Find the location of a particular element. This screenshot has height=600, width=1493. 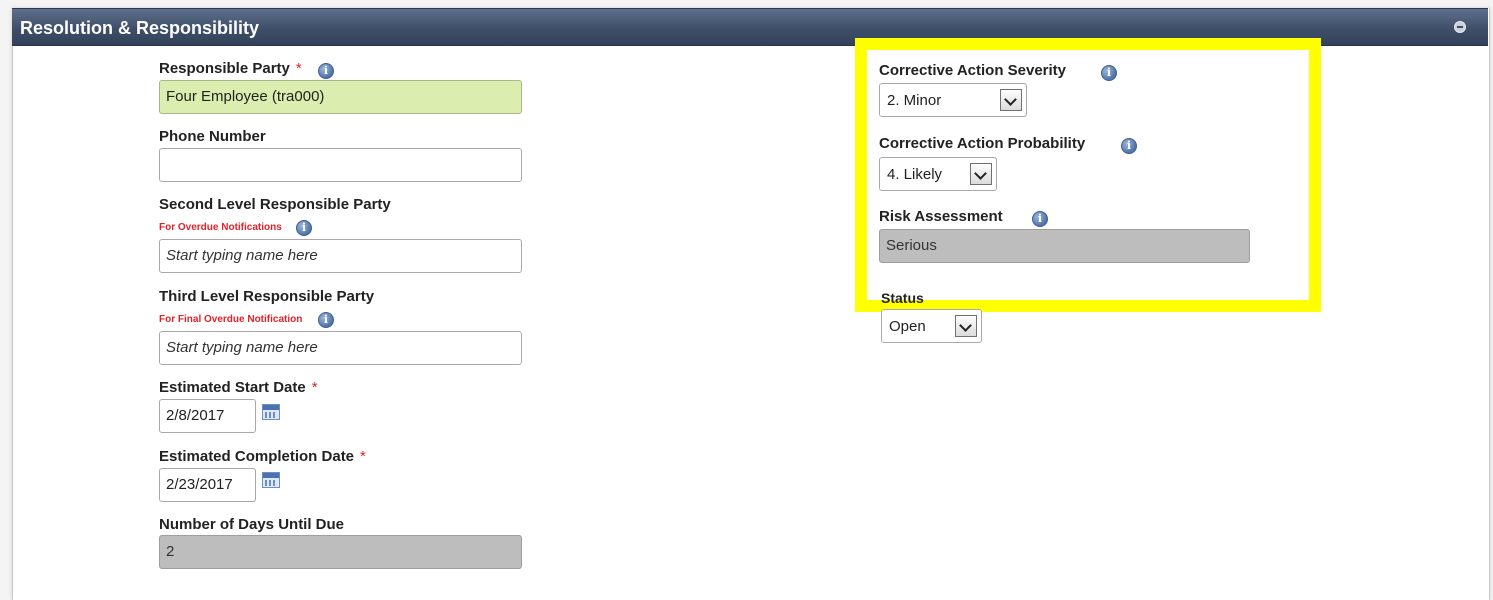

status-value: Open is located at coordinates (907, 326).